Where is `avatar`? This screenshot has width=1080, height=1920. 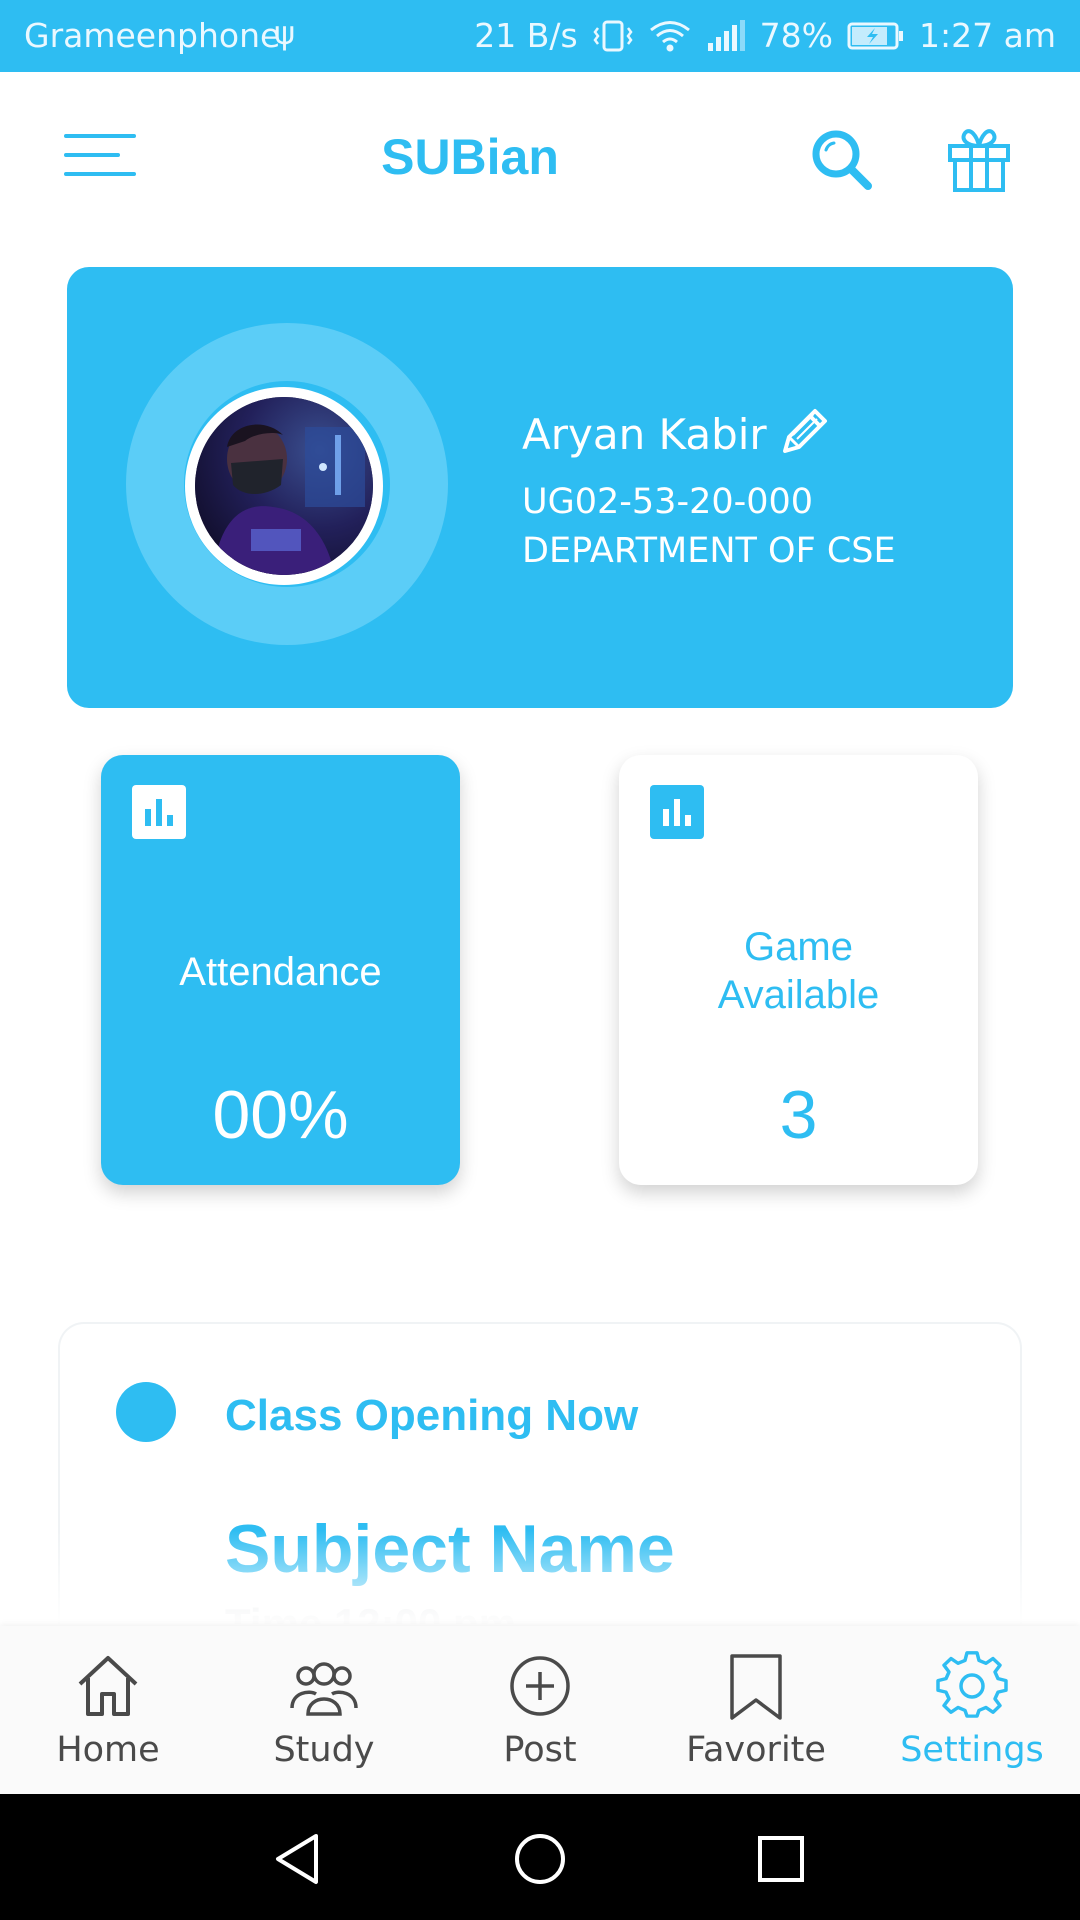
avatar is located at coordinates (284, 486).